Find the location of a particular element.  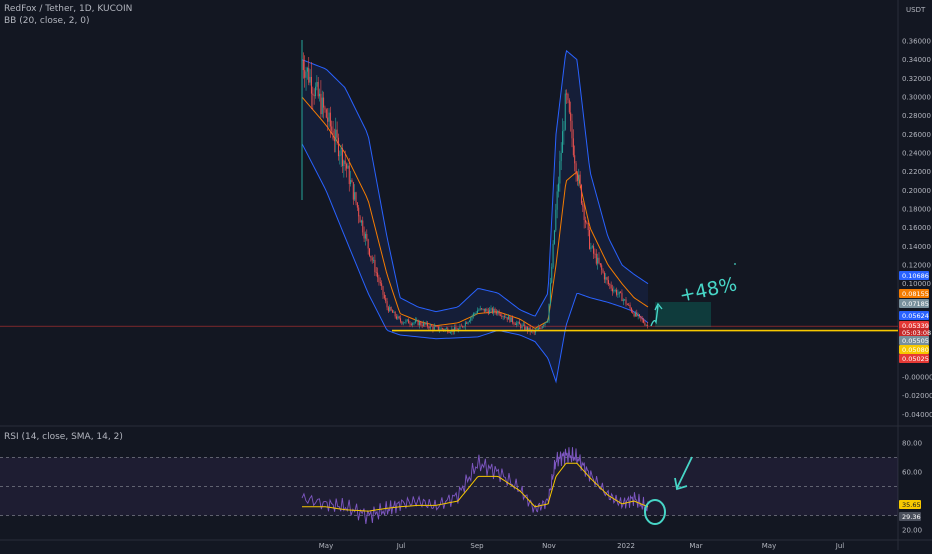

price-axis-label: 0.10000 is located at coordinates (916, 284).